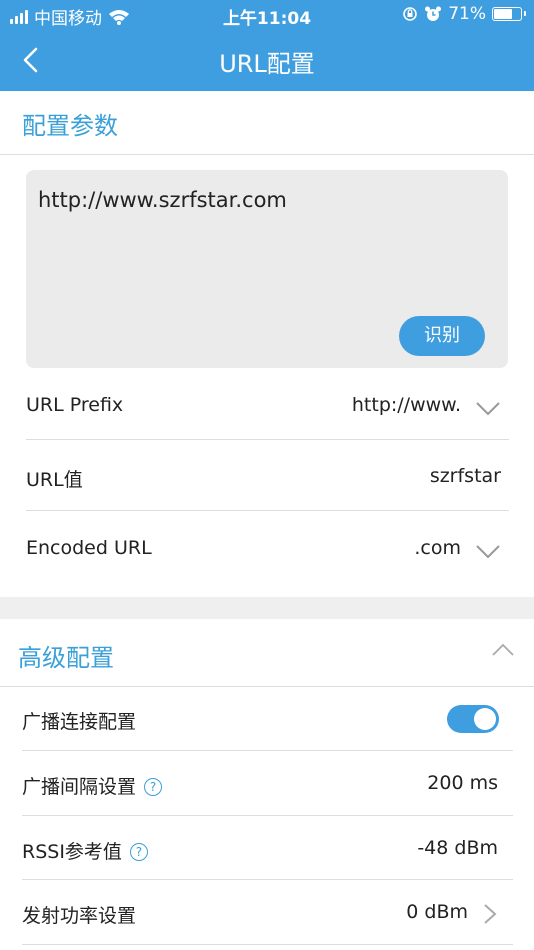 Image resolution: width=534 pixels, height=950 pixels. Describe the element at coordinates (485, 719) in the screenshot. I see `toggle-knob` at that location.